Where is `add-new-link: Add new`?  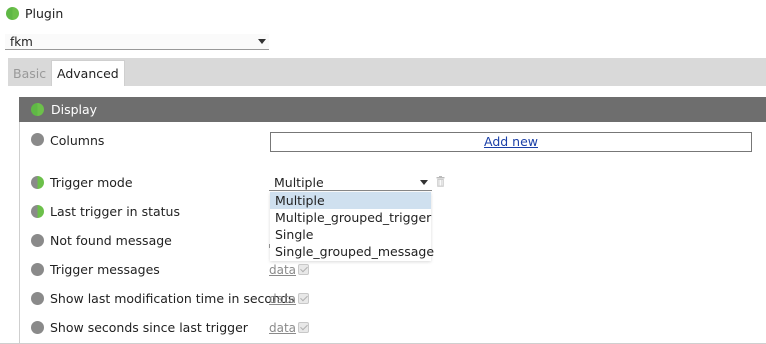
add-new-link: Add new is located at coordinates (511, 141).